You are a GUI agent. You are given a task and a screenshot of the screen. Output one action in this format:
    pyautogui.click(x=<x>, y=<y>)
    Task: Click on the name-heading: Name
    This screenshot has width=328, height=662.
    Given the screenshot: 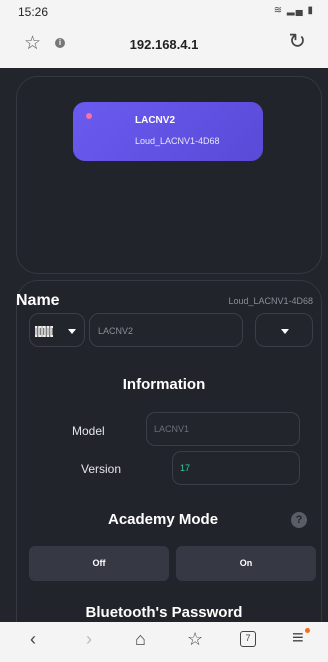 What is the action you would take?
    pyautogui.click(x=38, y=300)
    